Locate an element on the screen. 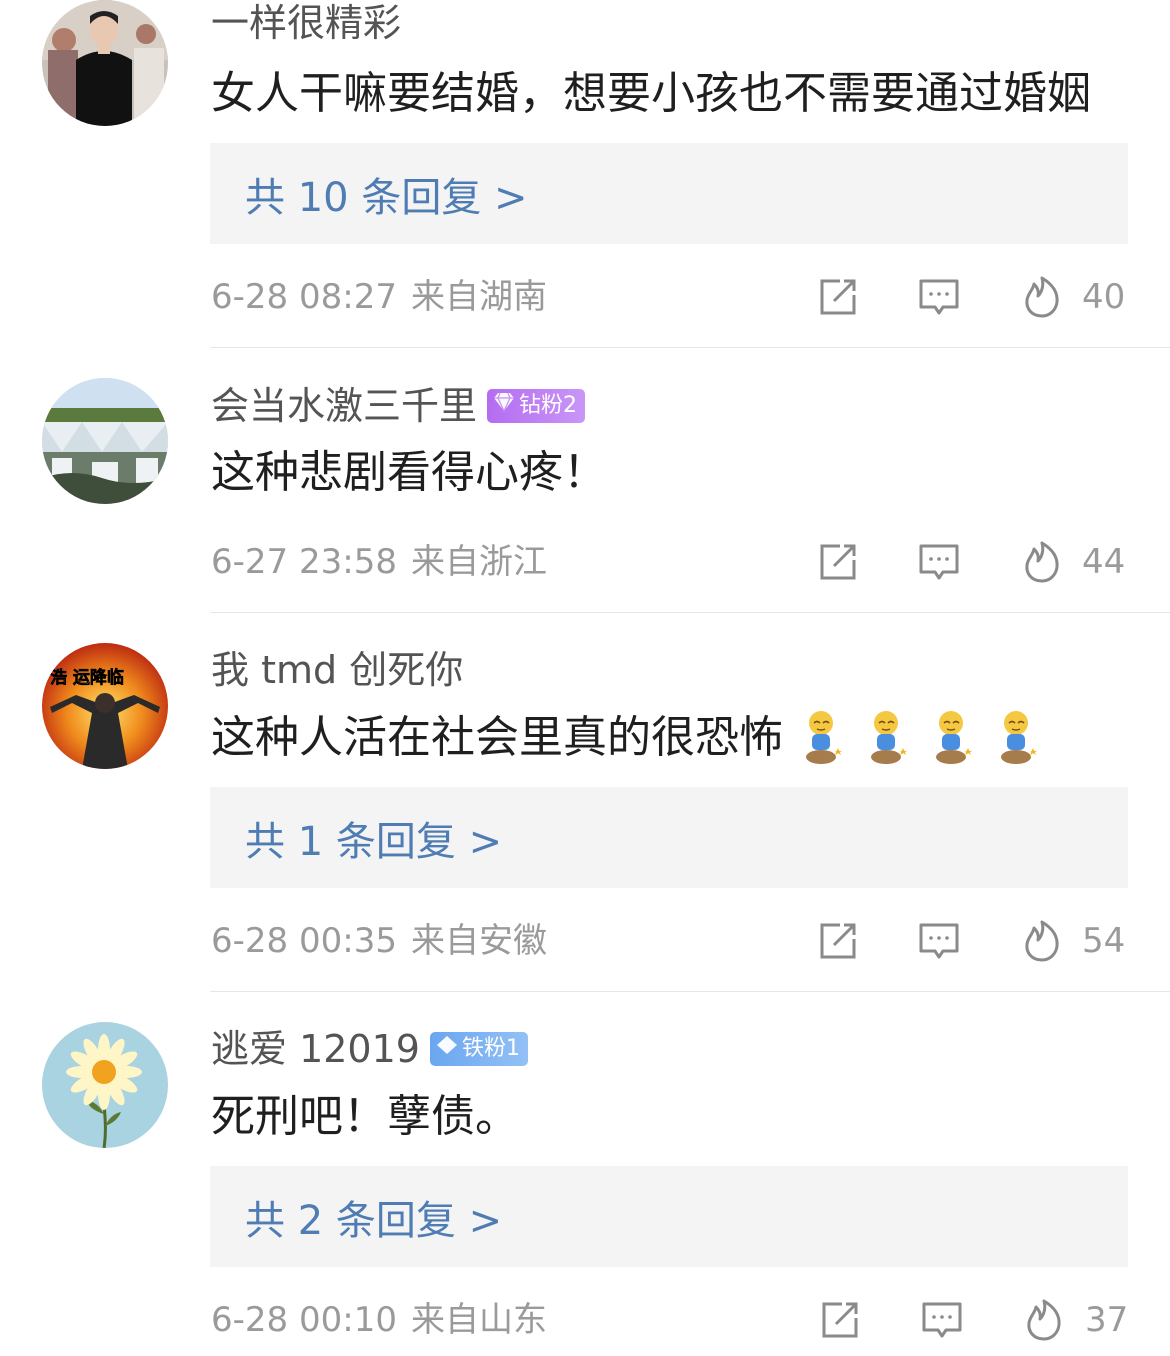  username-row: 一样很精彩 is located at coordinates (306, 24).